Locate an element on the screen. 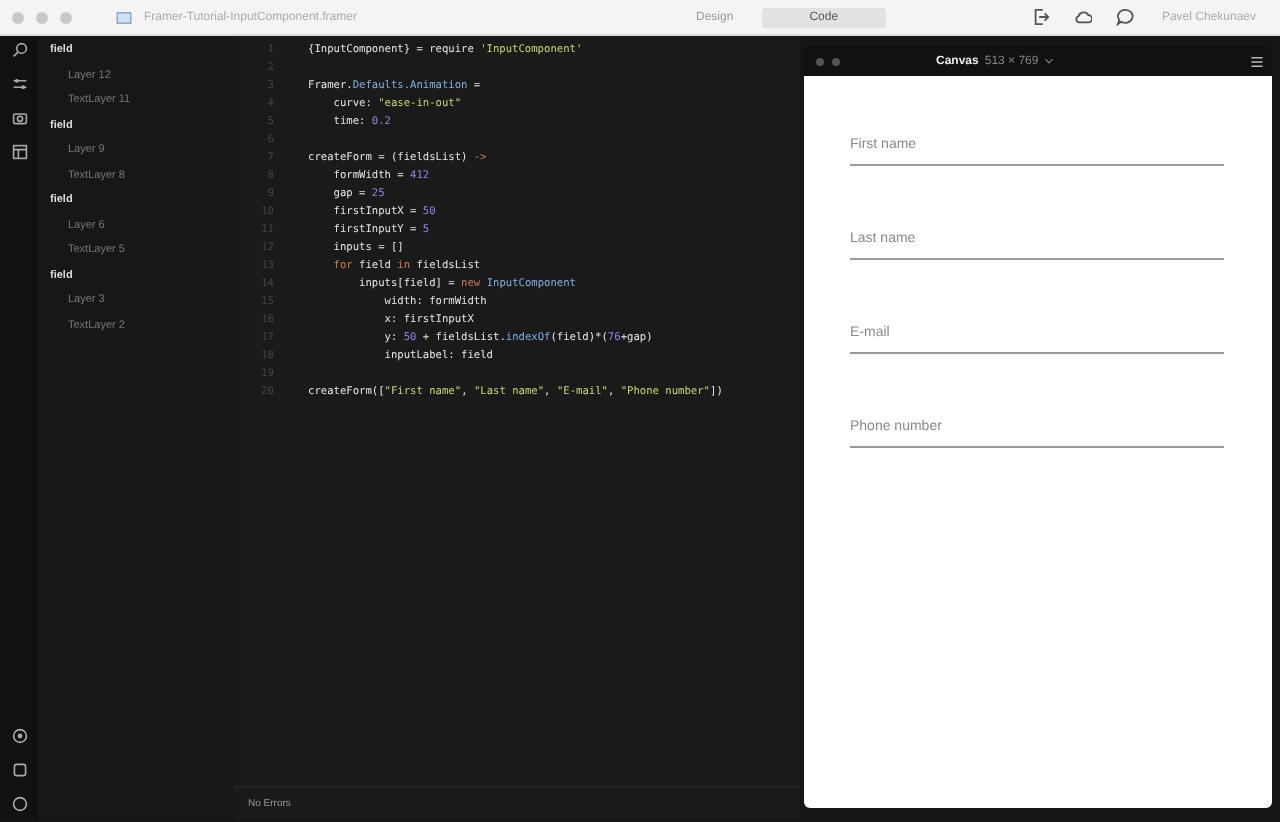  file-icon is located at coordinates (124, 17).